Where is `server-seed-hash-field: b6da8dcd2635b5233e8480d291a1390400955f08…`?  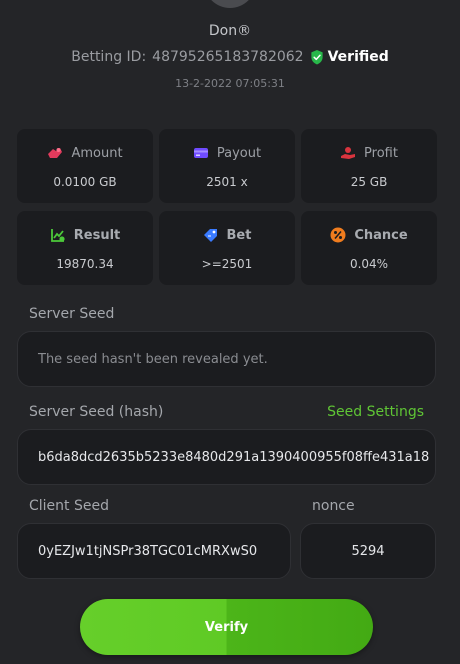 server-seed-hash-field: b6da8dcd2635b5233e8480d291a1390400955f08… is located at coordinates (226, 457).